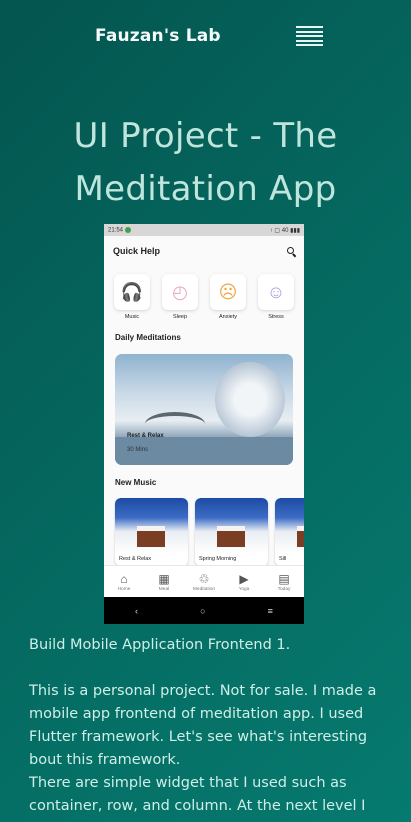 This screenshot has width=411, height=822. What do you see at coordinates (205, 189) in the screenshot?
I see `page-title-line-2: Meditation App` at bounding box center [205, 189].